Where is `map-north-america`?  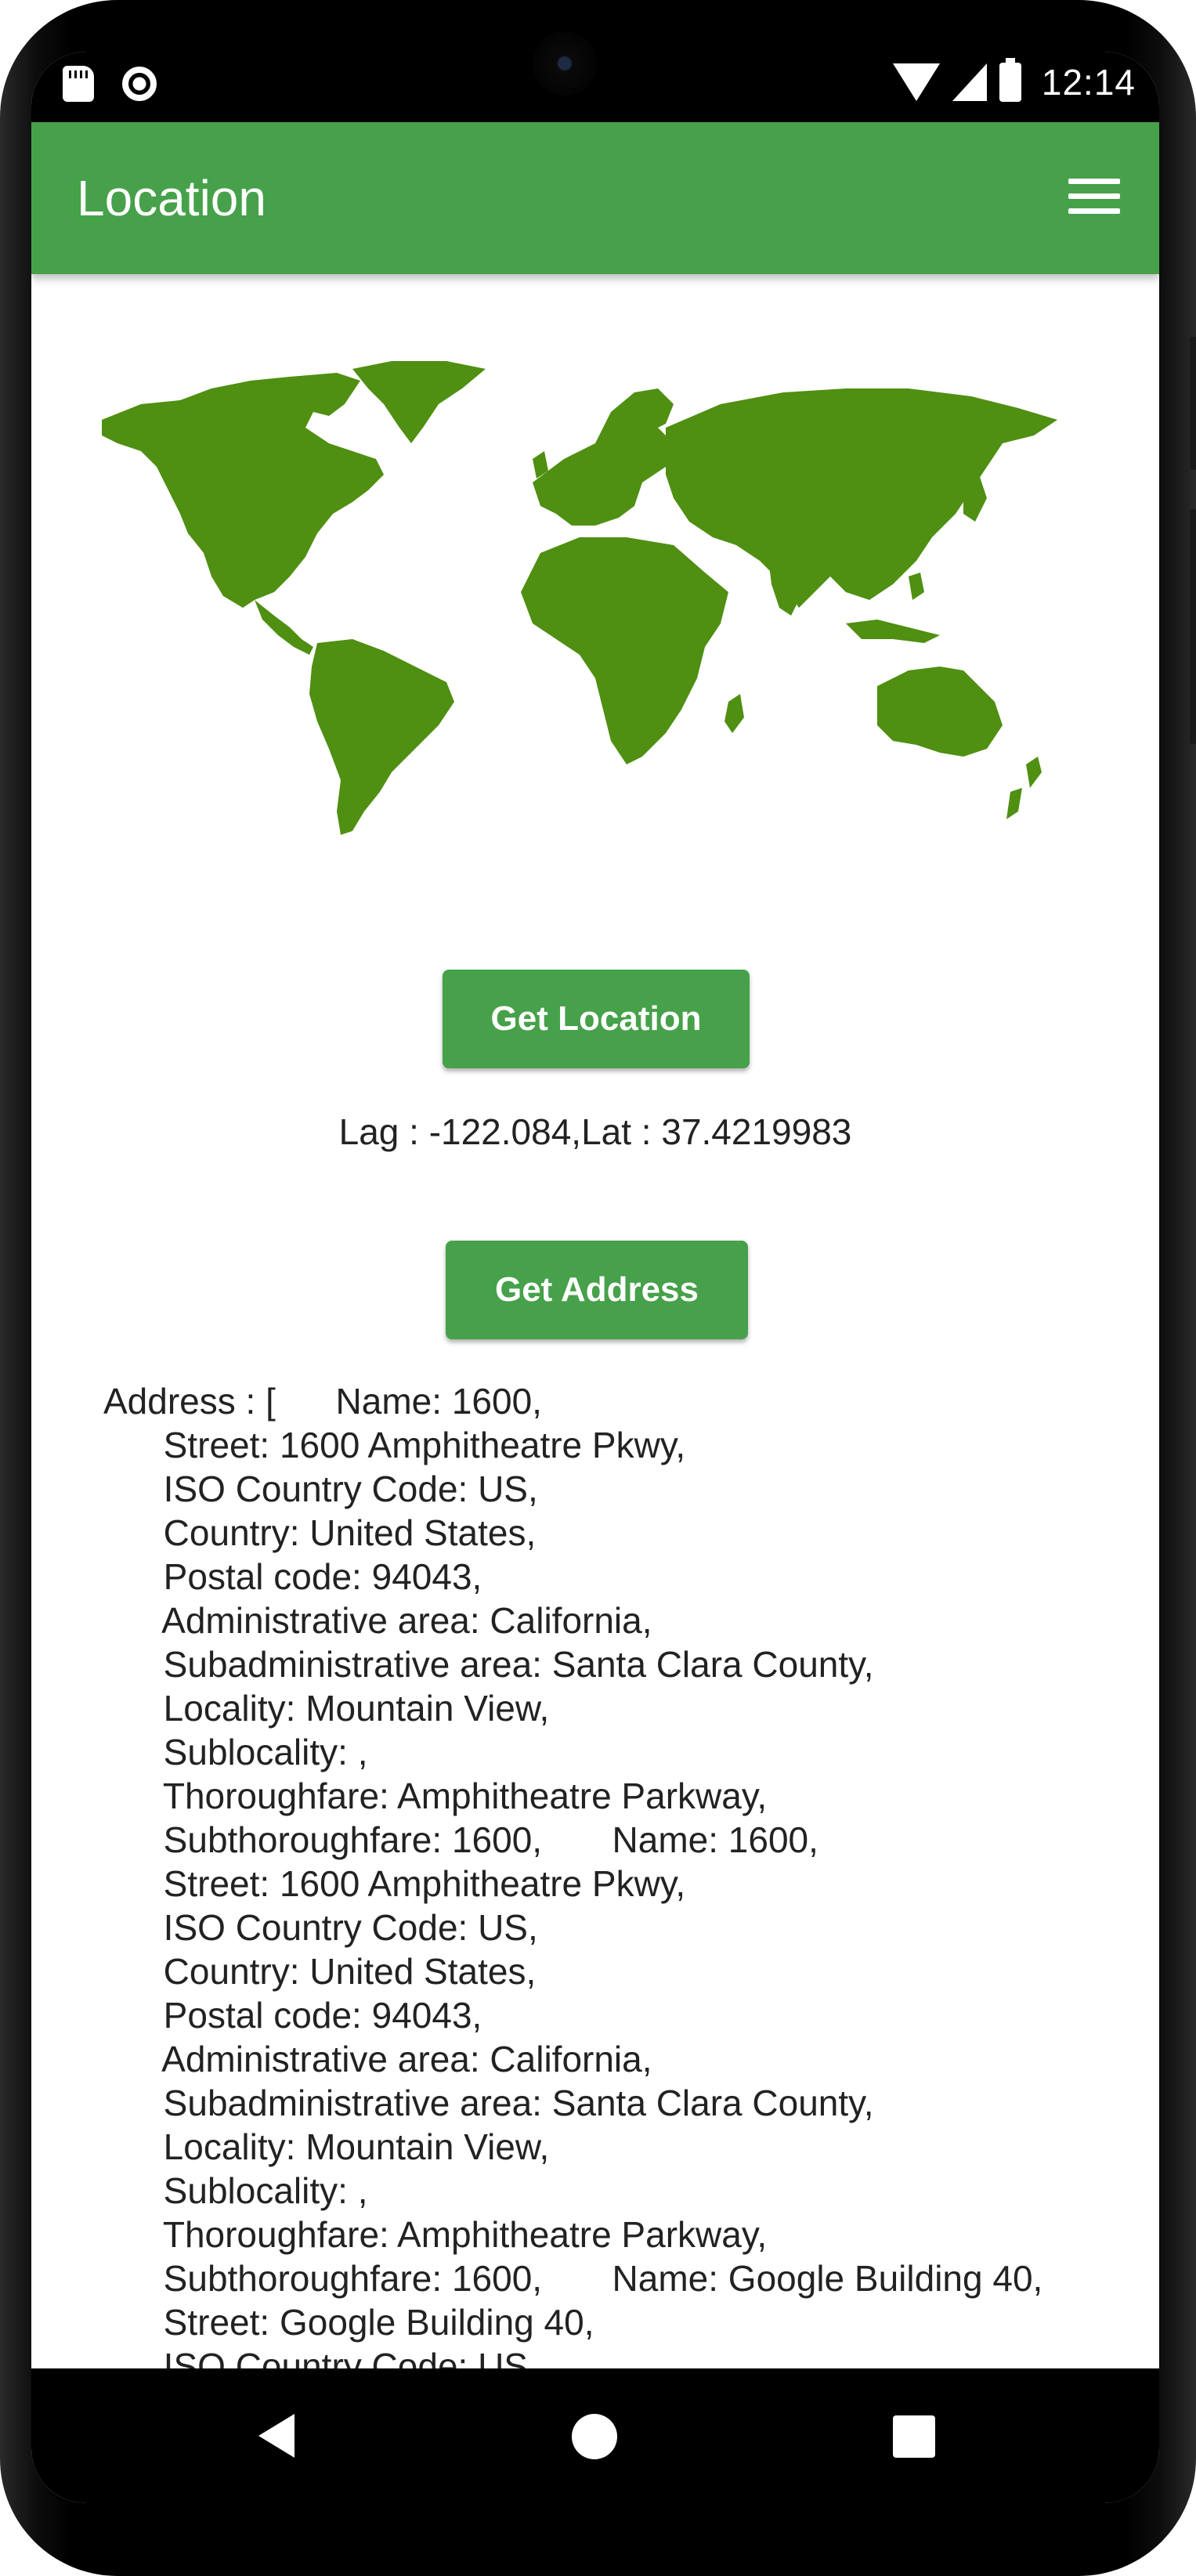 map-north-america is located at coordinates (243, 490).